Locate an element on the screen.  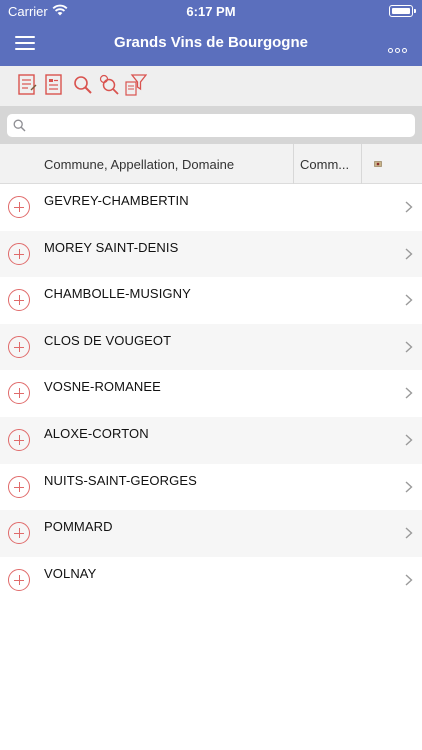
search-field-icon is located at coordinates (19, 125).